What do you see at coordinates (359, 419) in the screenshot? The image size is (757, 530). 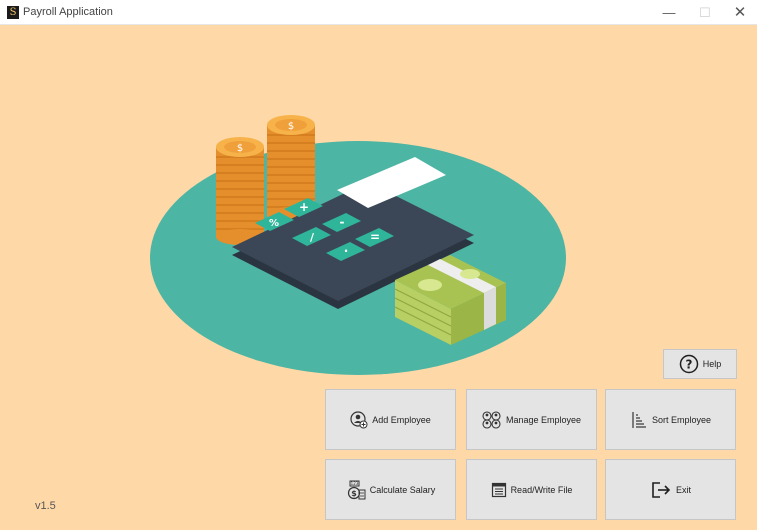 I see `add-user-icon` at bounding box center [359, 419].